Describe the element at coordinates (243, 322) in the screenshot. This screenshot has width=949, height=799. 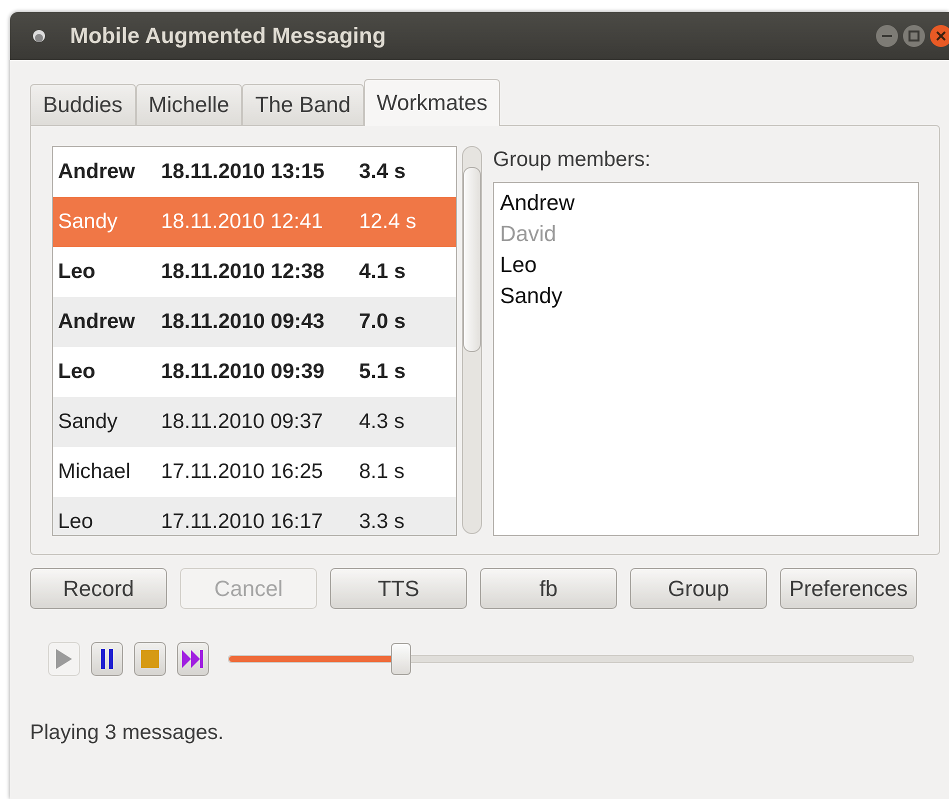
I see `time-cell-text: 18.11.2010 09:43` at that location.